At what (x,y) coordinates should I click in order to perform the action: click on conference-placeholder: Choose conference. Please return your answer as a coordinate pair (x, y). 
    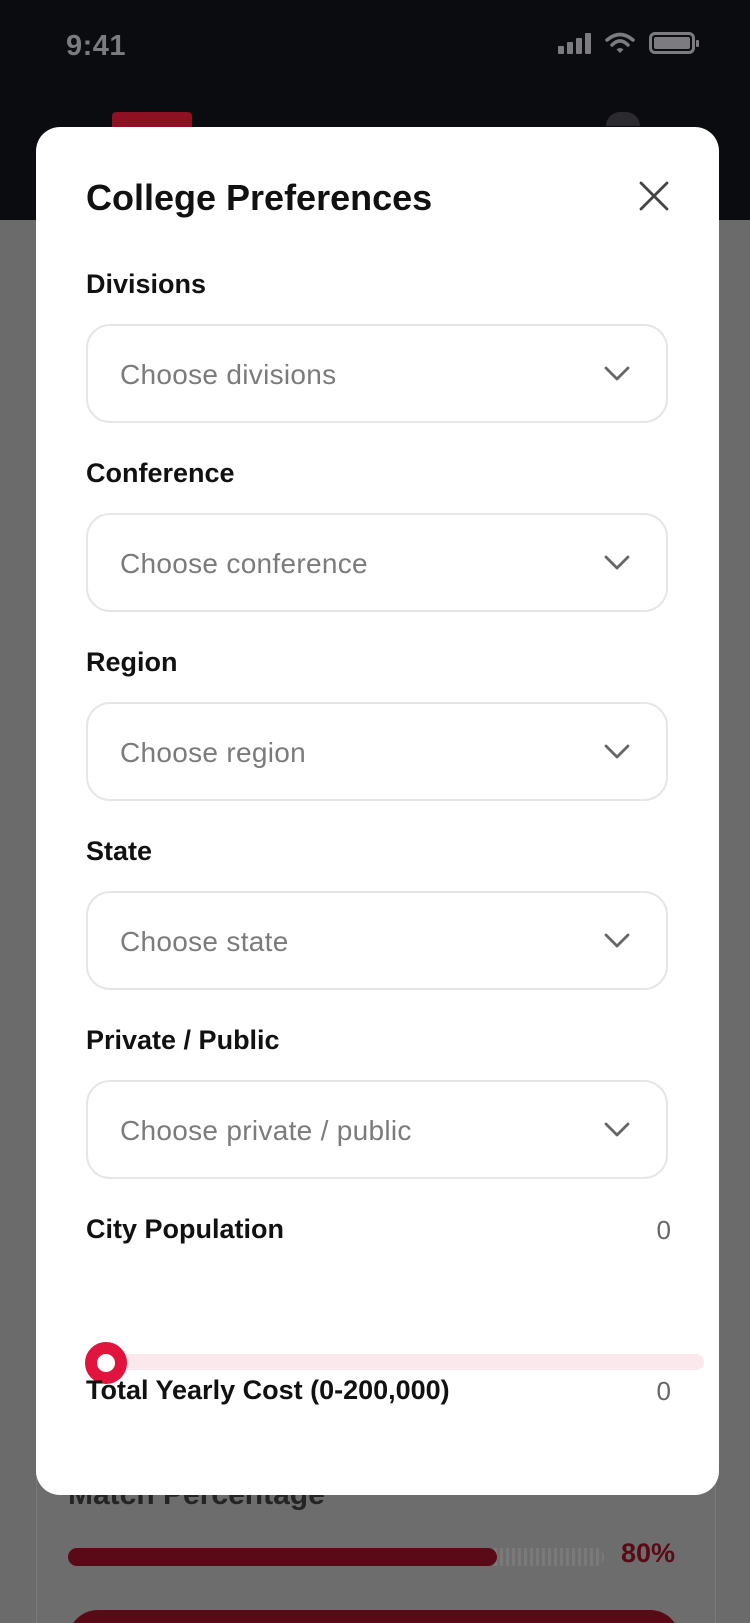
    Looking at the image, I should click on (244, 563).